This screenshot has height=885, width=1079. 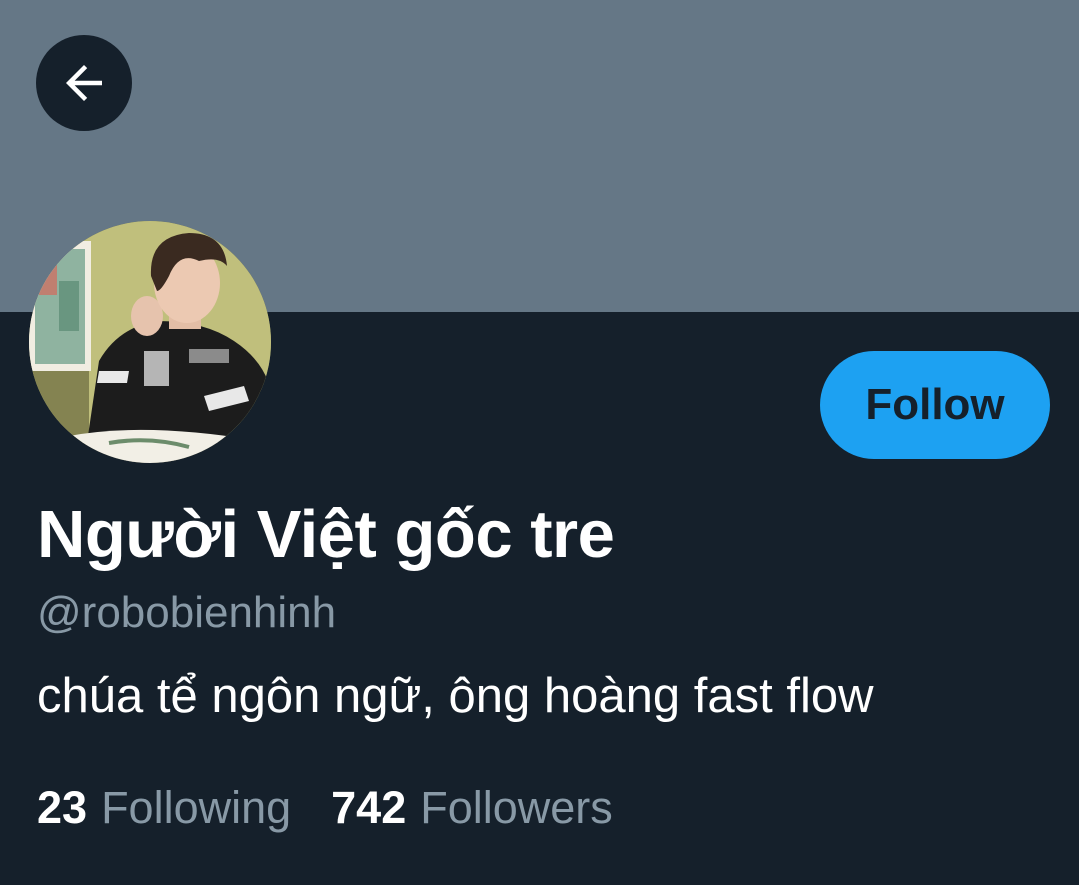 I want to click on following-link: 23 Following, so click(x=164, y=808).